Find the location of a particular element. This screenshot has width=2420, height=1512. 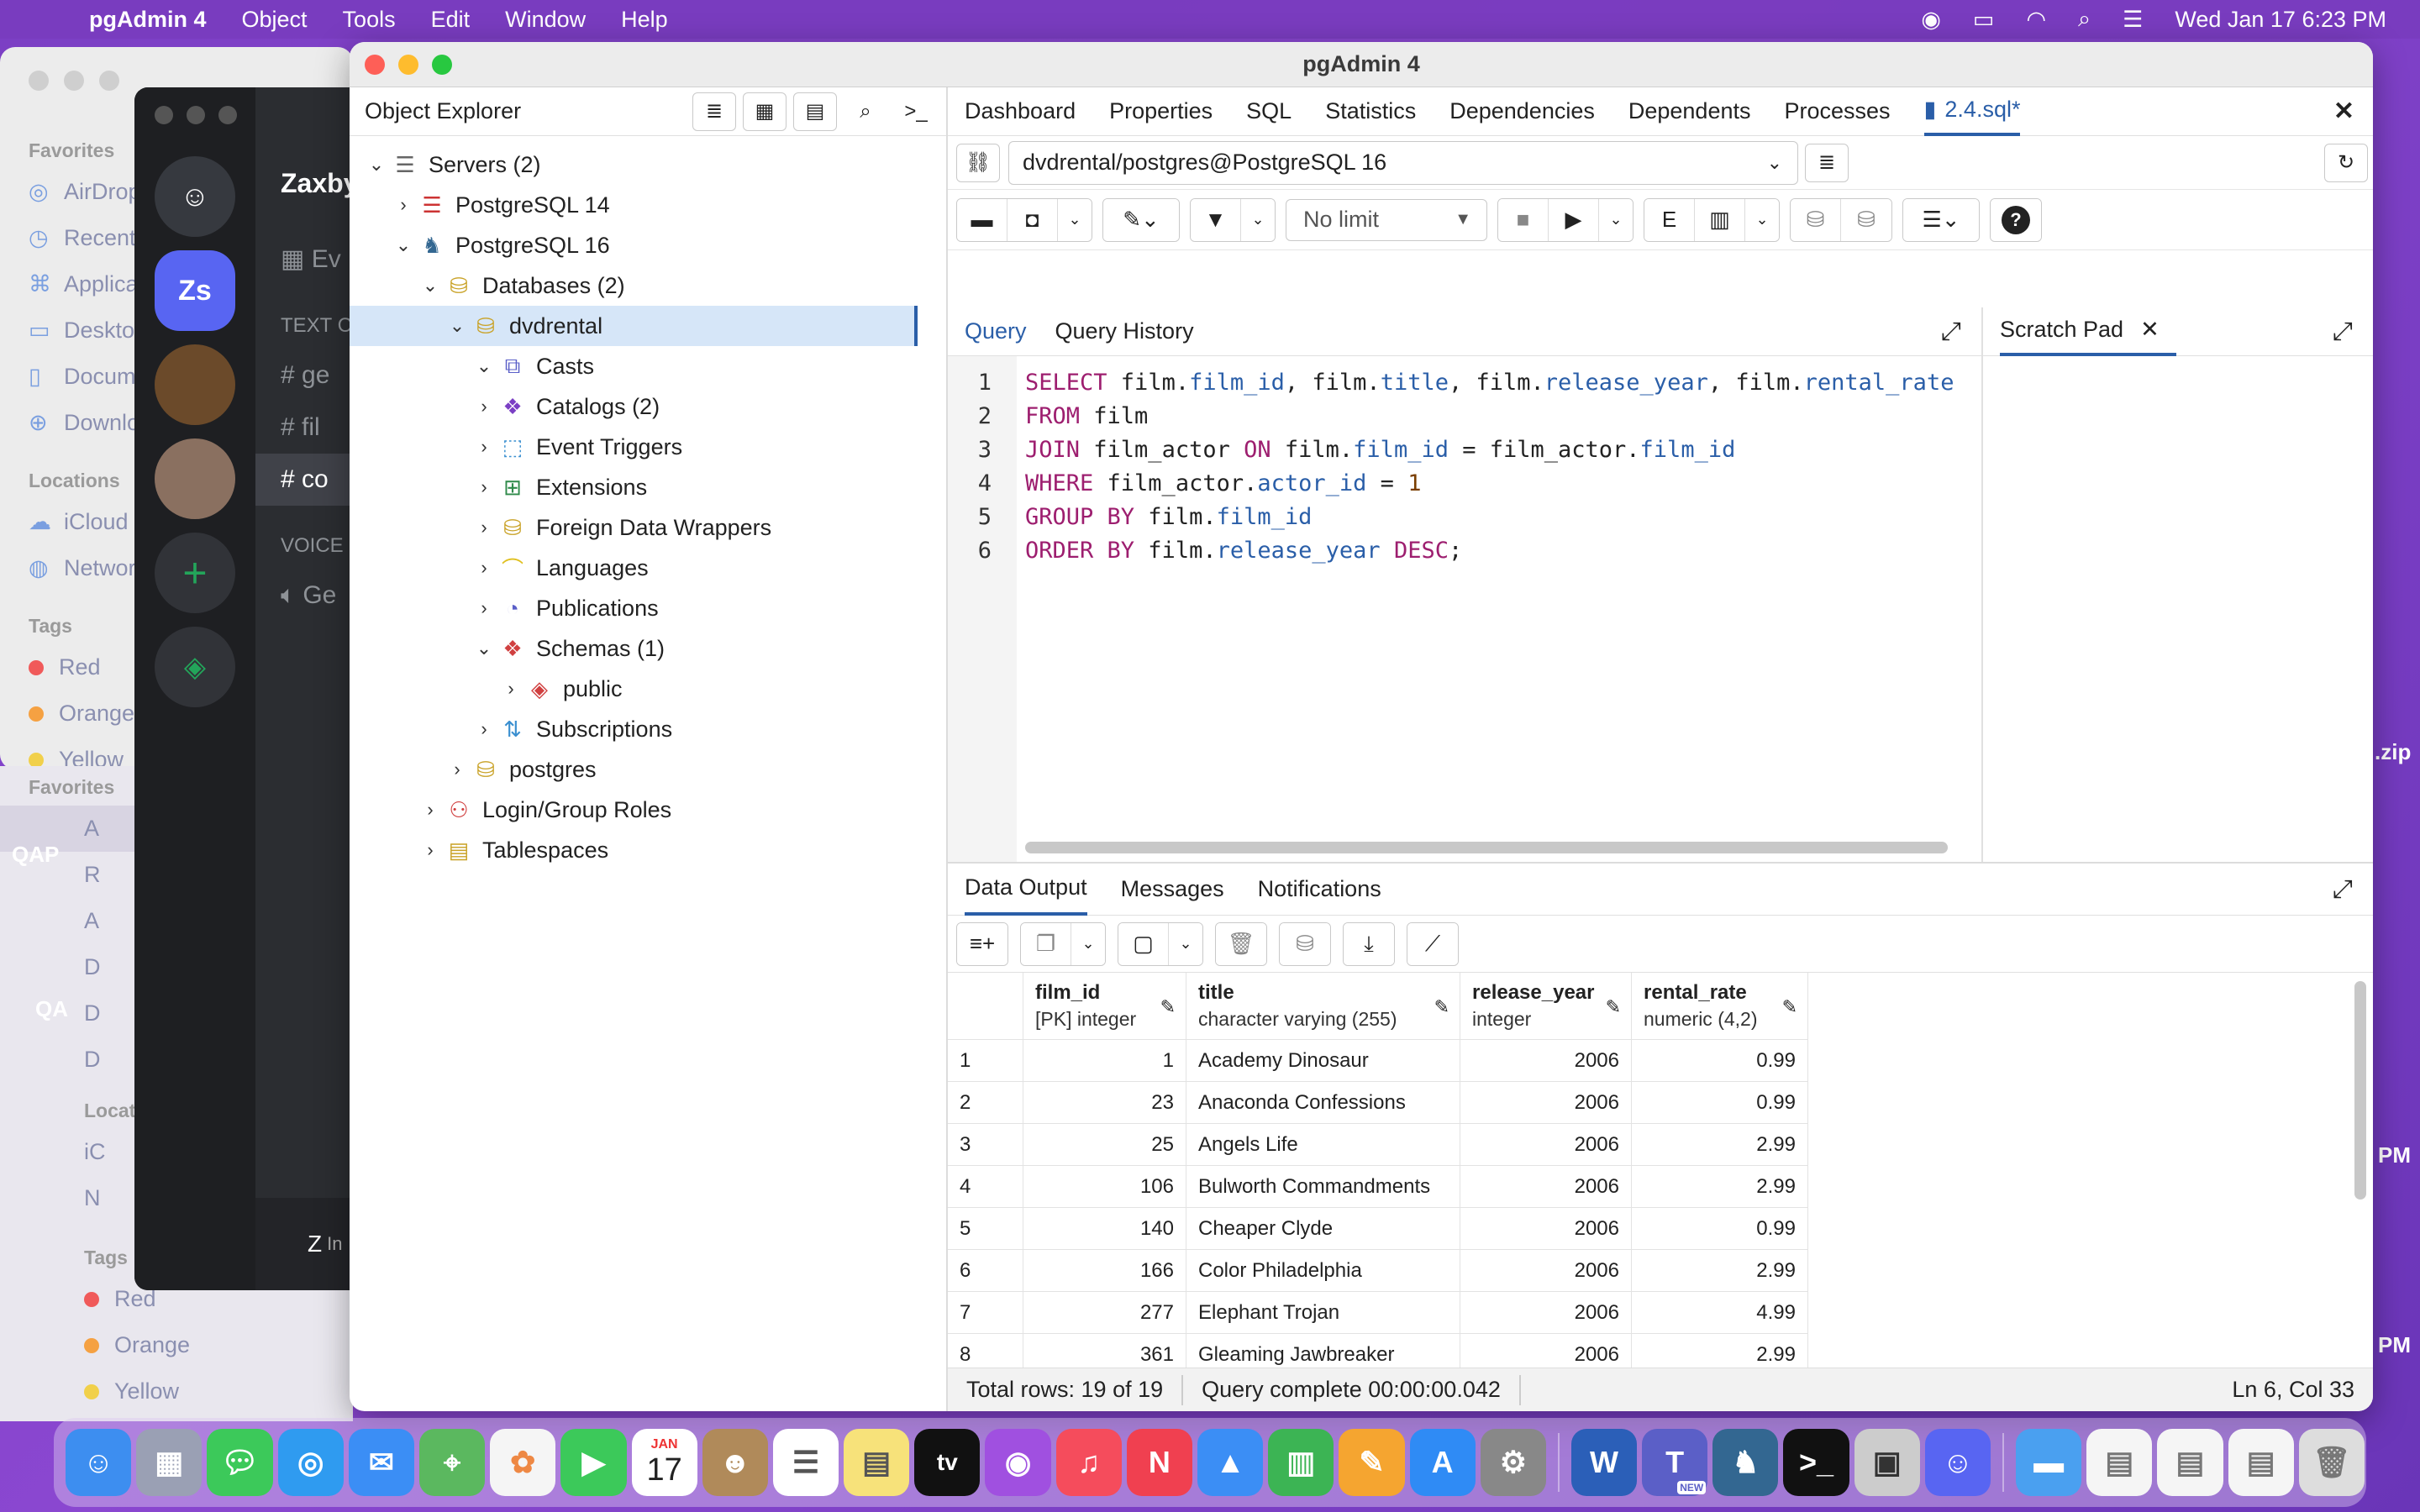

title-cell: Anaconda Confessions is located at coordinates (1323, 1102).